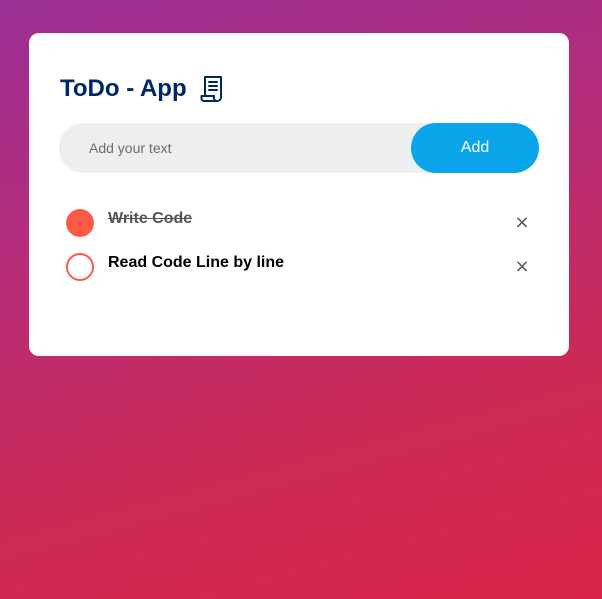 The width and height of the screenshot is (602, 599). Describe the element at coordinates (235, 148) in the screenshot. I see `task-input` at that location.